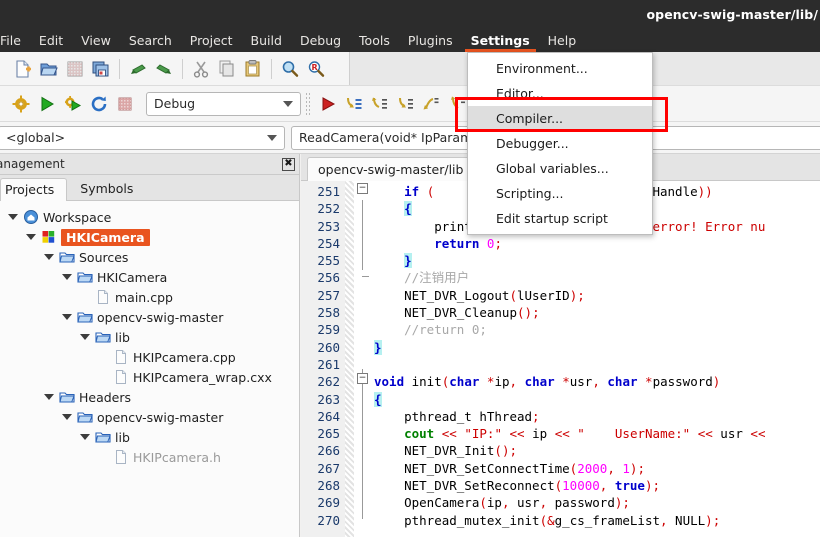 The width and height of the screenshot is (820, 537). What do you see at coordinates (149, 397) in the screenshot?
I see `tree-item-headers: Headers` at bounding box center [149, 397].